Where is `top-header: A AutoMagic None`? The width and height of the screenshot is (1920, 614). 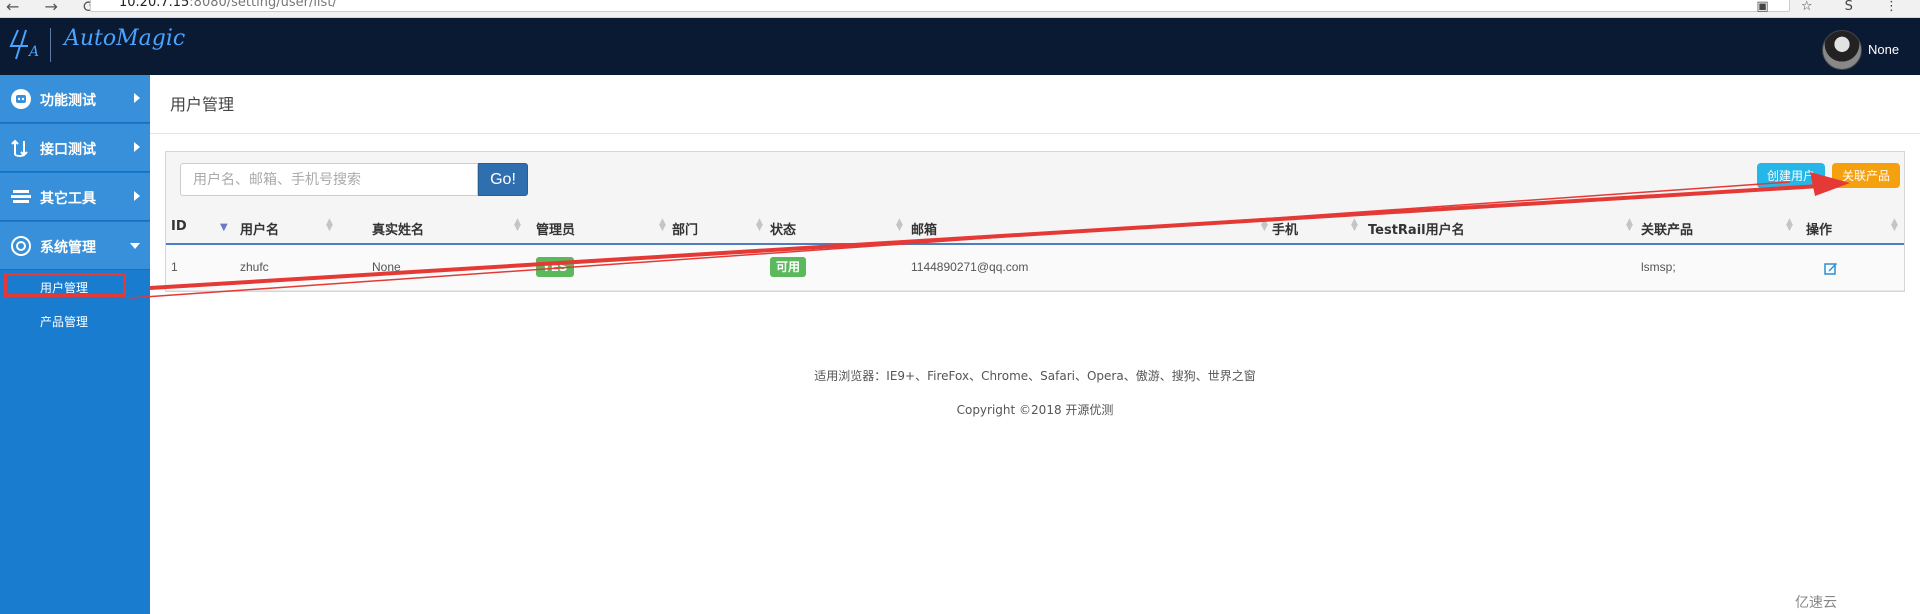
top-header: A AutoMagic None is located at coordinates (960, 46).